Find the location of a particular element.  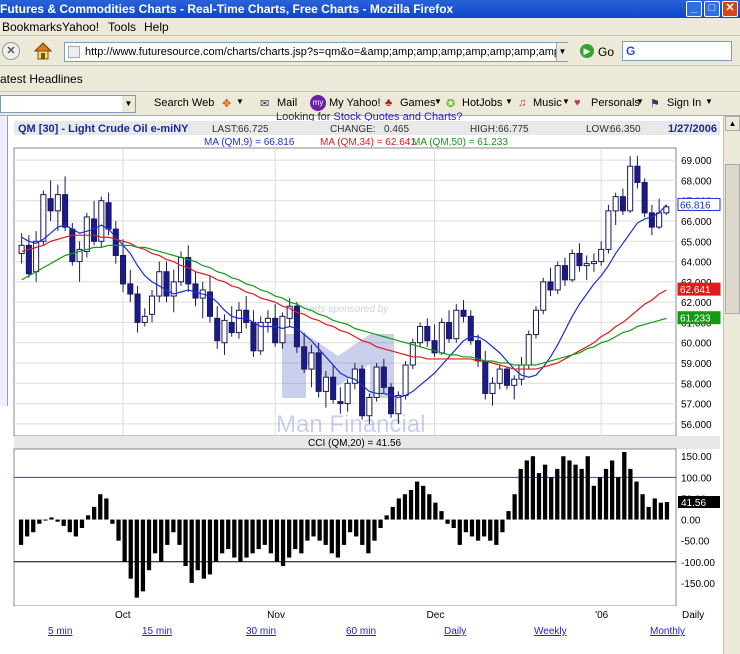

vertical-scrollbar: ▲ is located at coordinates (731, 385).